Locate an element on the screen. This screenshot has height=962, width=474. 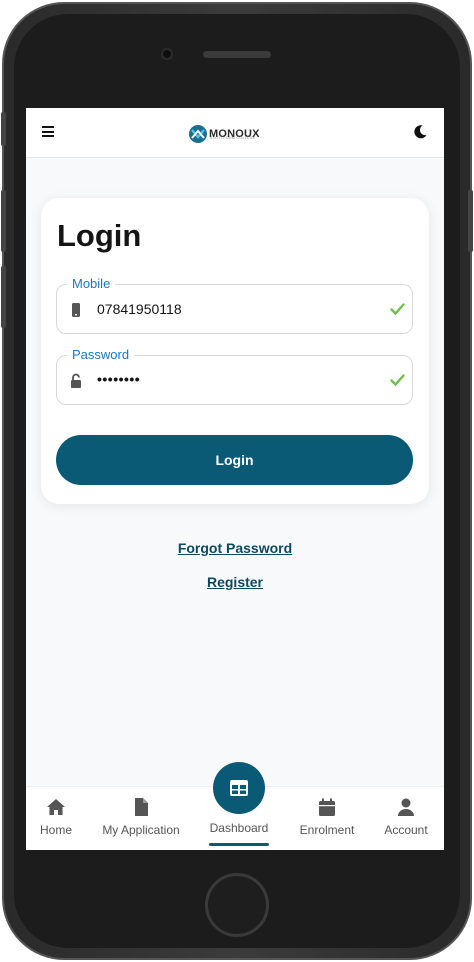
page-title: Login is located at coordinates (99, 235).